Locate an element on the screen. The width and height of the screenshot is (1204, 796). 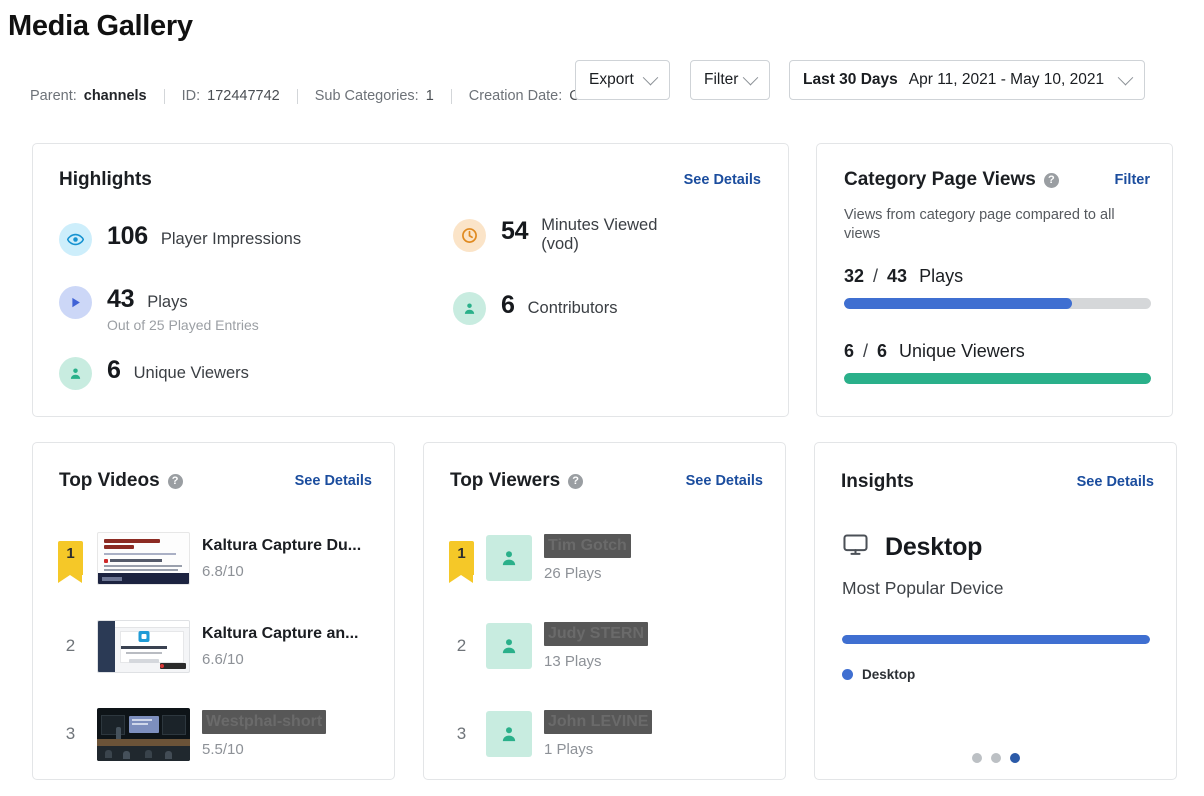
category-unique-viewers-progress-fill is located at coordinates (997, 378).